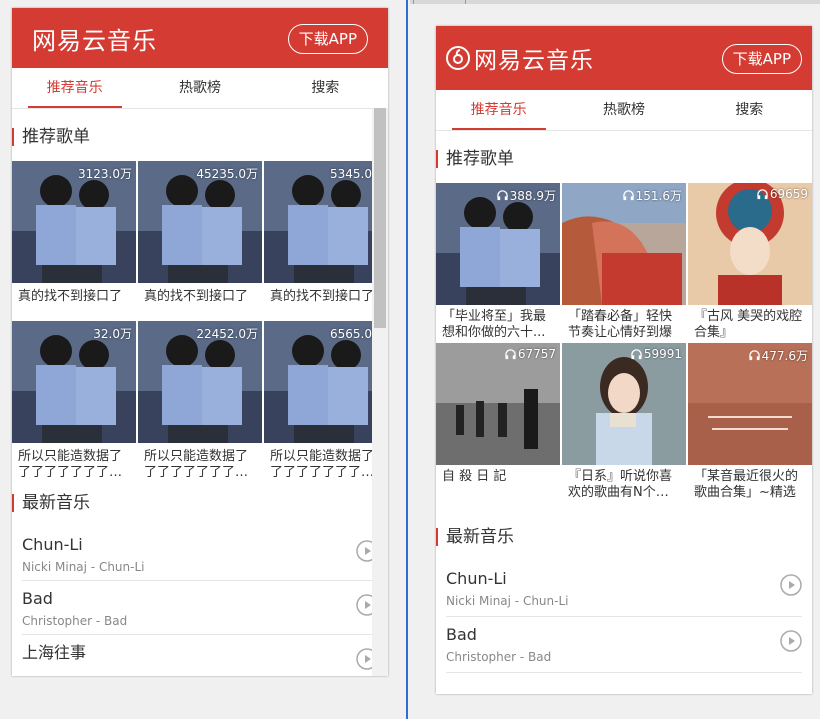  I want to click on playlist-card: 69659 『古风 美哭的戏腔合集』, so click(750, 262).